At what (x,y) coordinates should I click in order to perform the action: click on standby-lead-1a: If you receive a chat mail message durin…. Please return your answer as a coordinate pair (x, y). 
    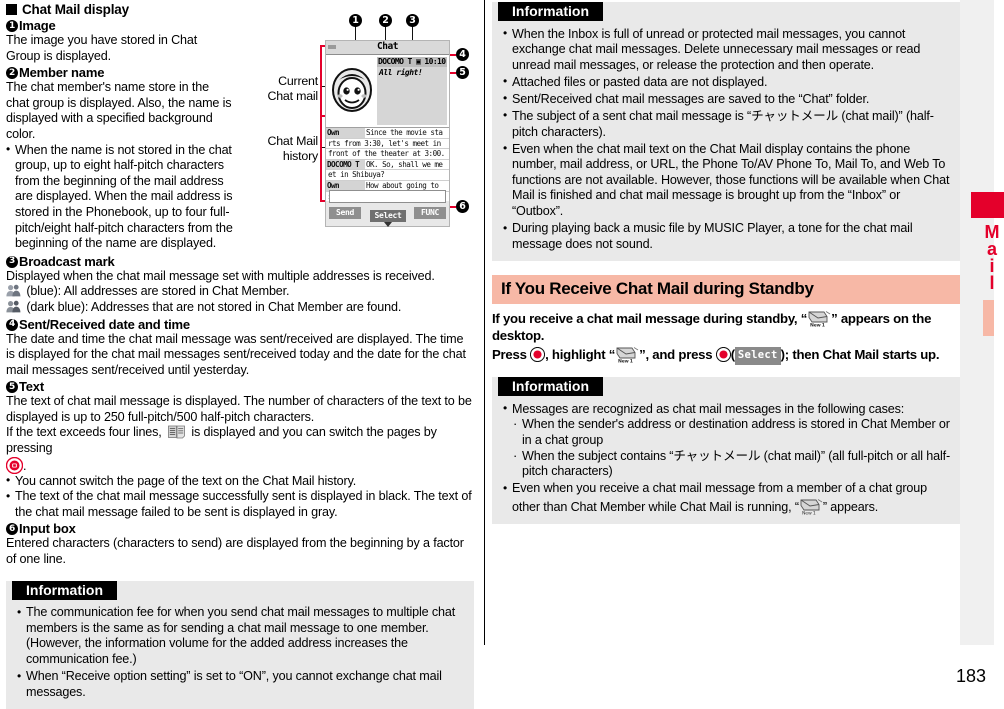
    Looking at the image, I should click on (650, 319).